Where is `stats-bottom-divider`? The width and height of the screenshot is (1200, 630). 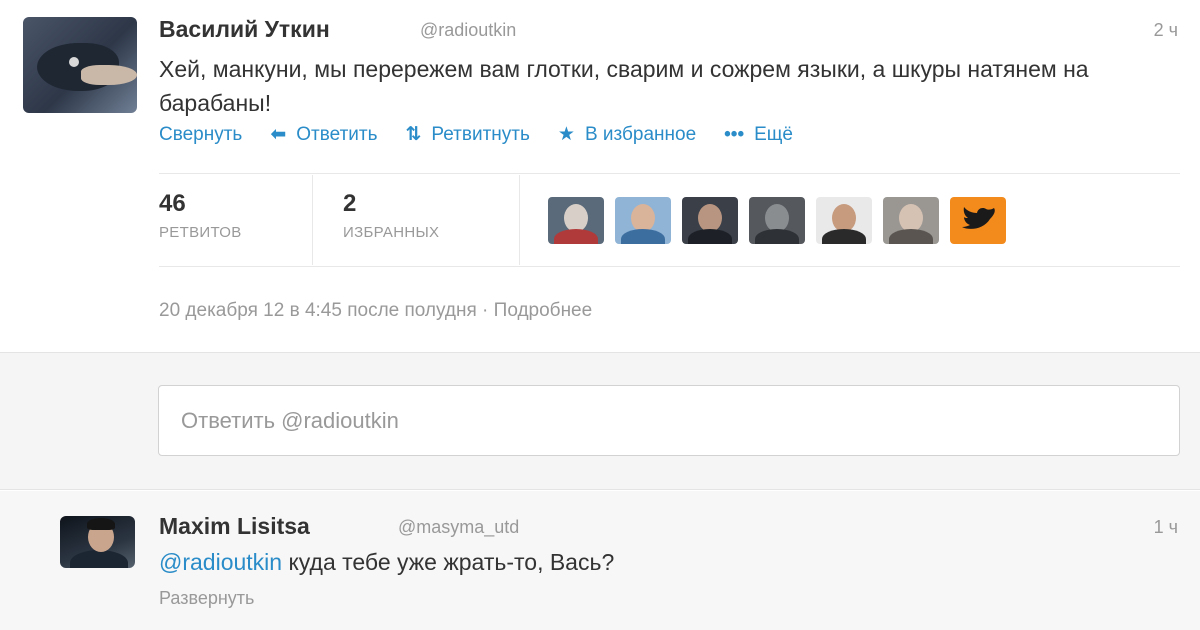
stats-bottom-divider is located at coordinates (669, 266).